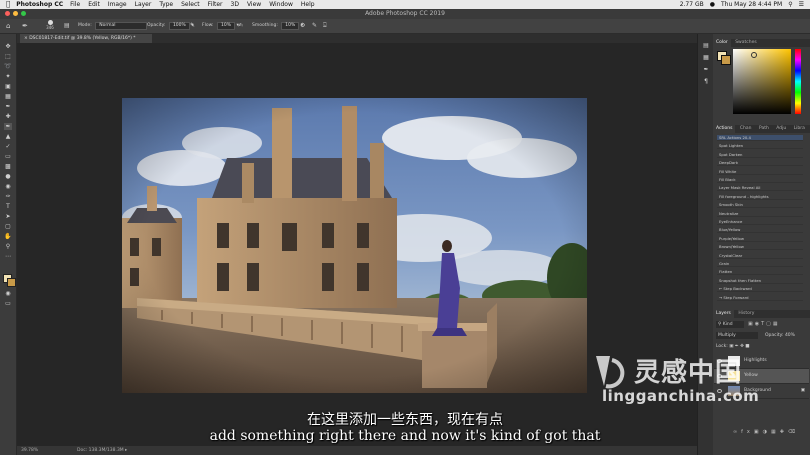  I want to click on menu-app-name: Photoshop CC, so click(39, 4).